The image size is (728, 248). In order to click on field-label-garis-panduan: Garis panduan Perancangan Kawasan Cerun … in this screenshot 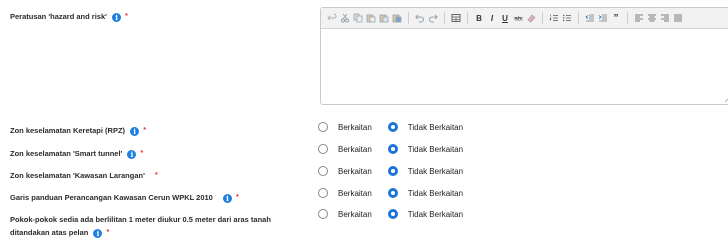, I will do `click(124, 197)`.